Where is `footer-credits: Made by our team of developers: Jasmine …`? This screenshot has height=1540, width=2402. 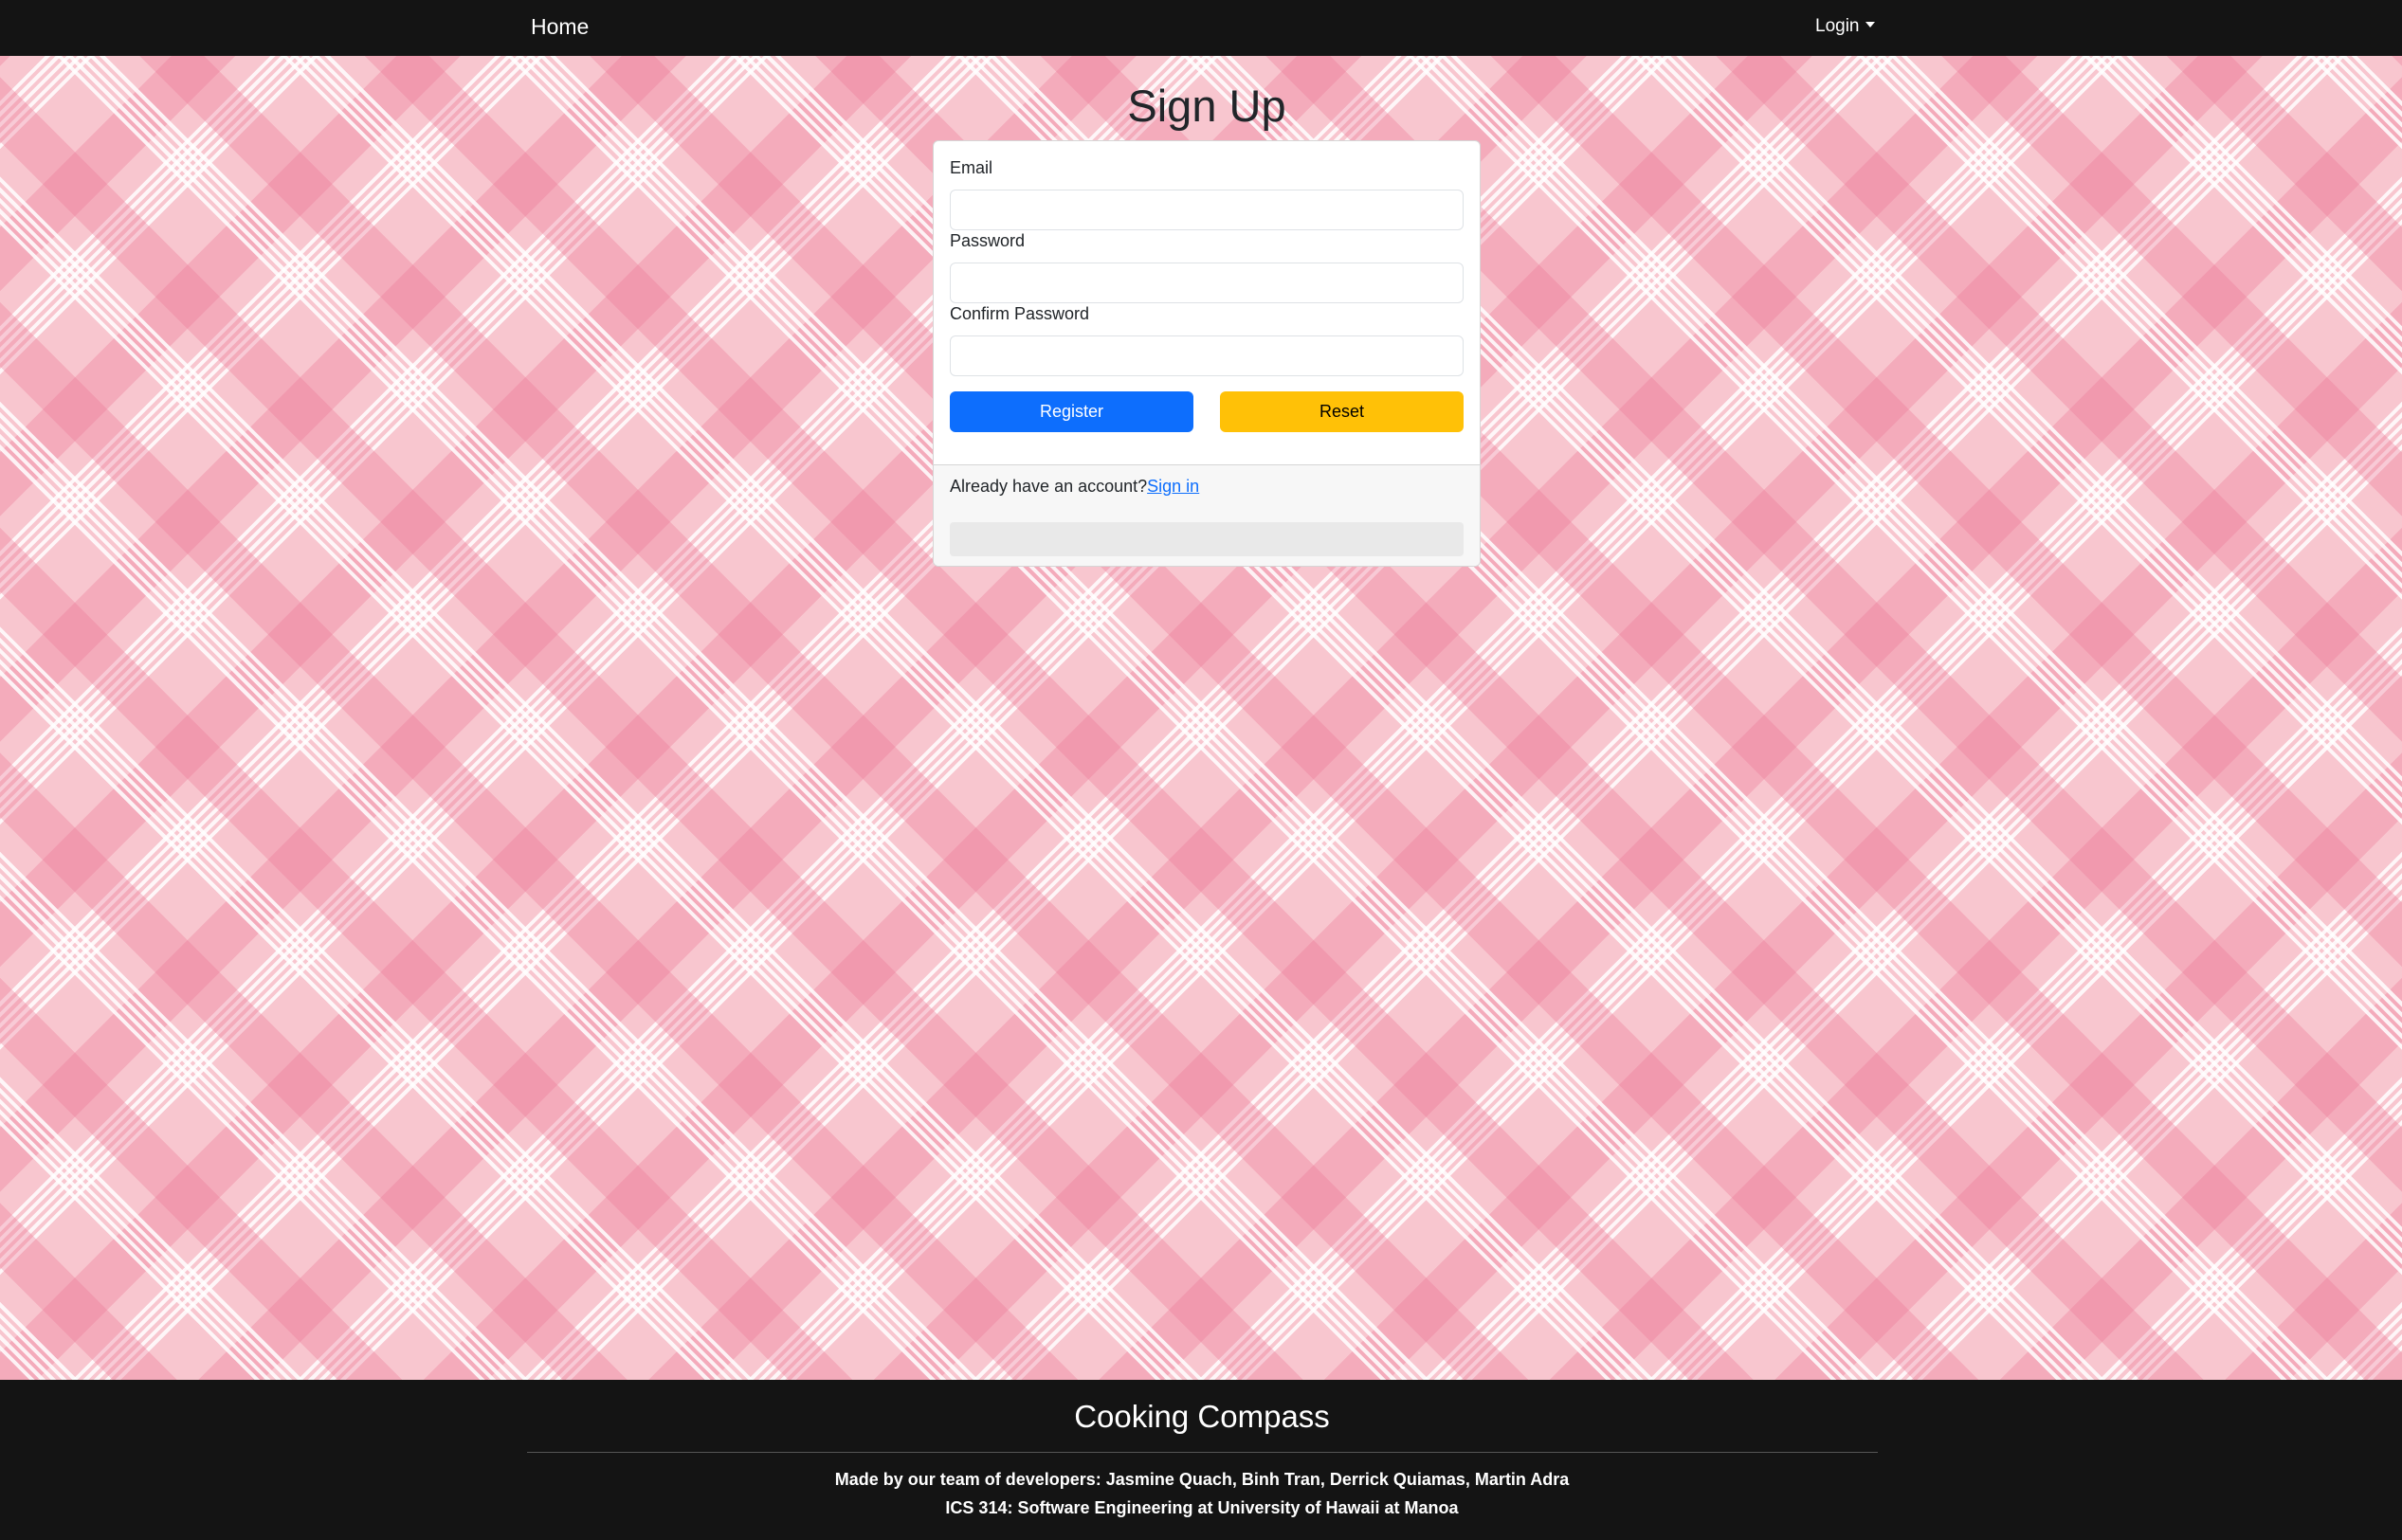
footer-credits: Made by our team of developers: Jasmine … is located at coordinates (1202, 1480).